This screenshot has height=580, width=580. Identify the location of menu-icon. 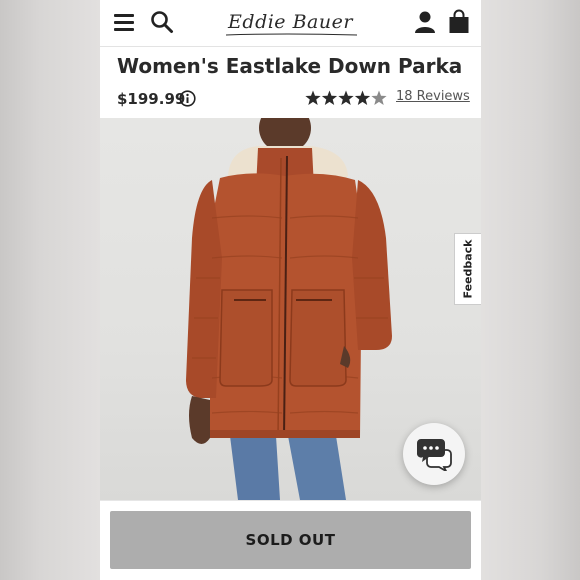
(125, 22).